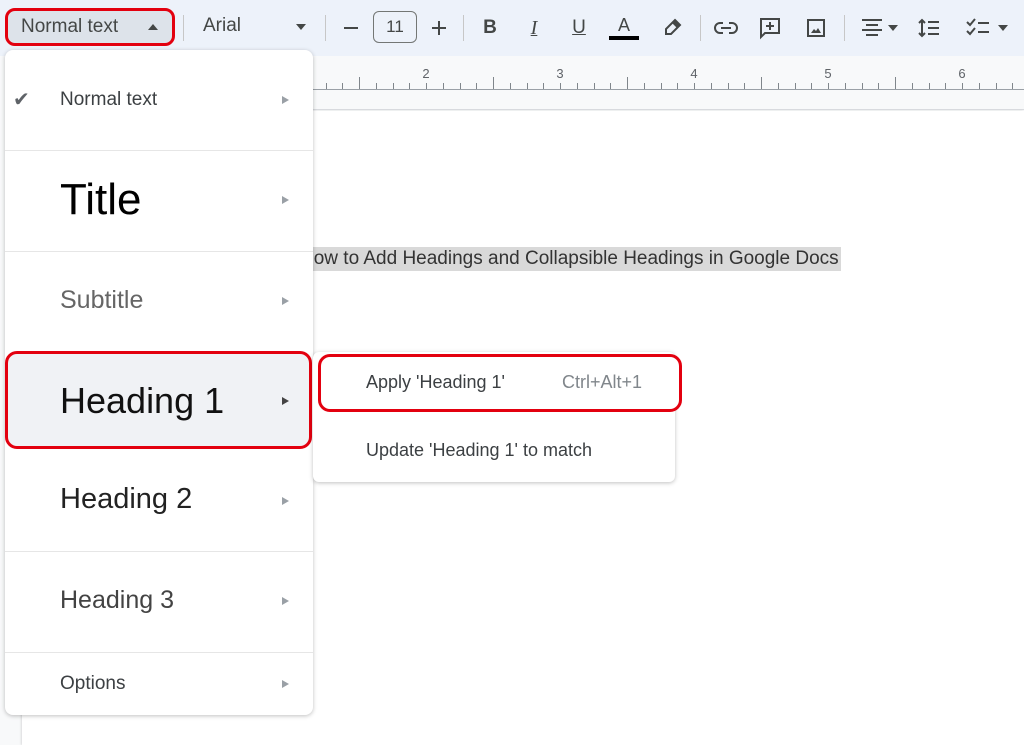 The width and height of the screenshot is (1024, 745). What do you see at coordinates (142, 400) in the screenshot?
I see `menu-item-label: Heading 1` at bounding box center [142, 400].